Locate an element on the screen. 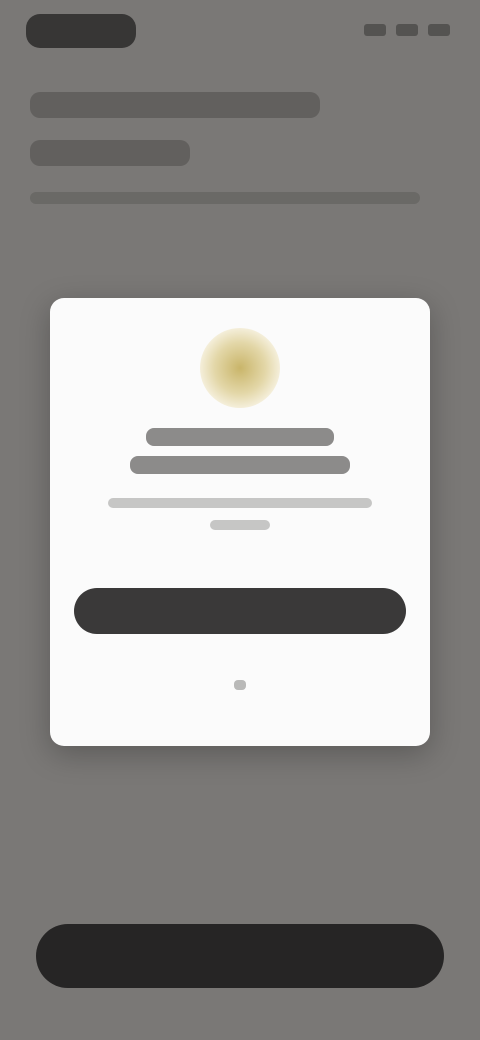 The image size is (480, 1040). modal-secondary-button is located at coordinates (240, 685).